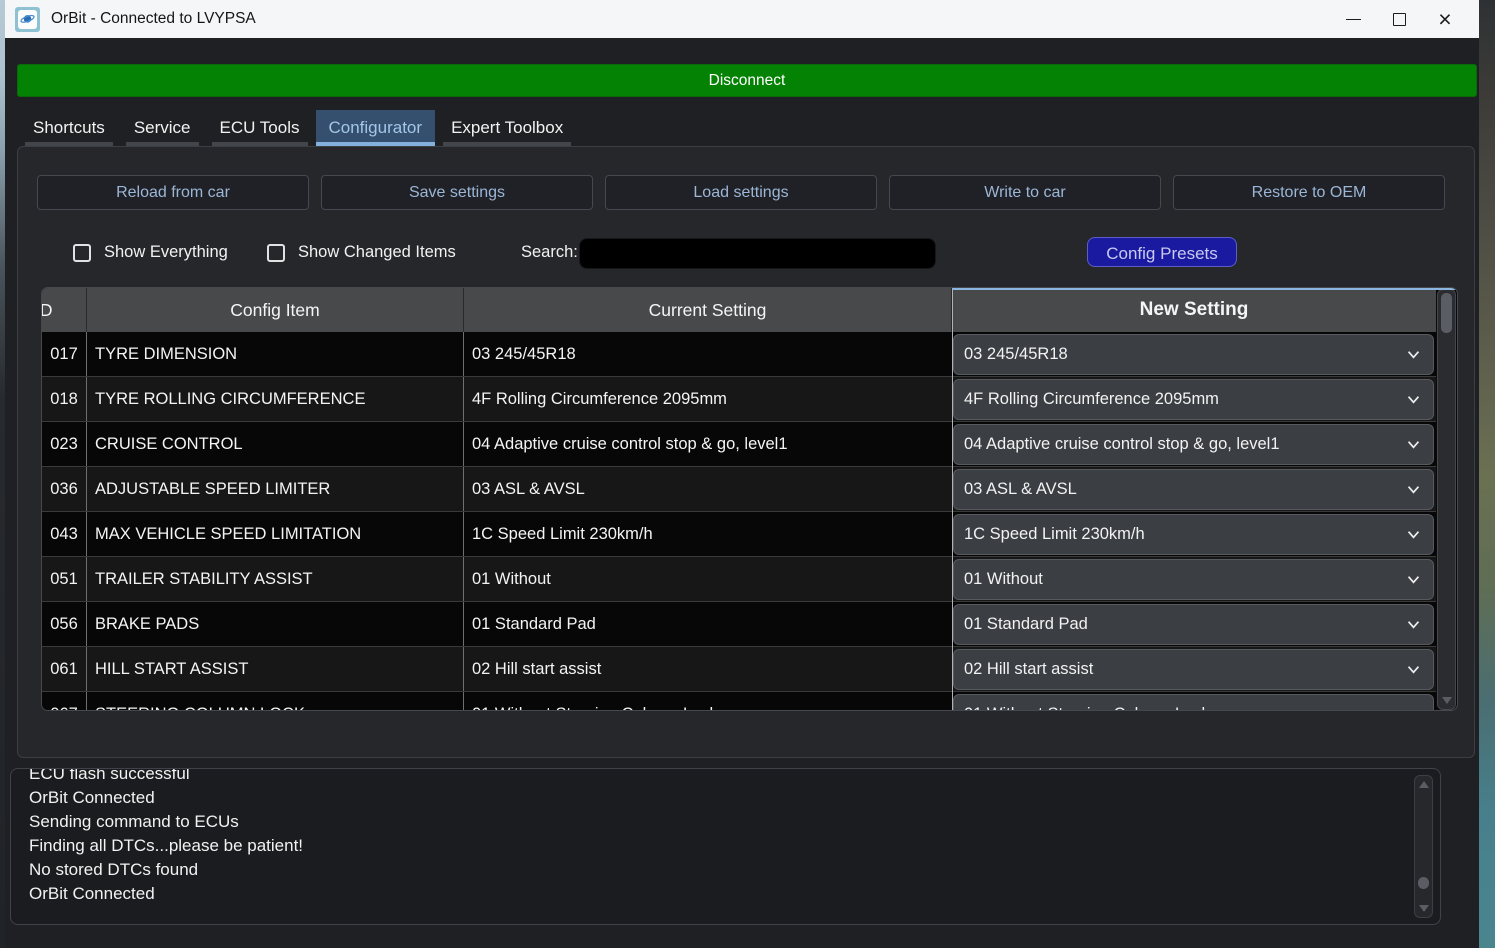 Image resolution: width=1495 pixels, height=948 pixels. Describe the element at coordinates (741, 192) in the screenshot. I see `load-settings-button: Load settings` at that location.